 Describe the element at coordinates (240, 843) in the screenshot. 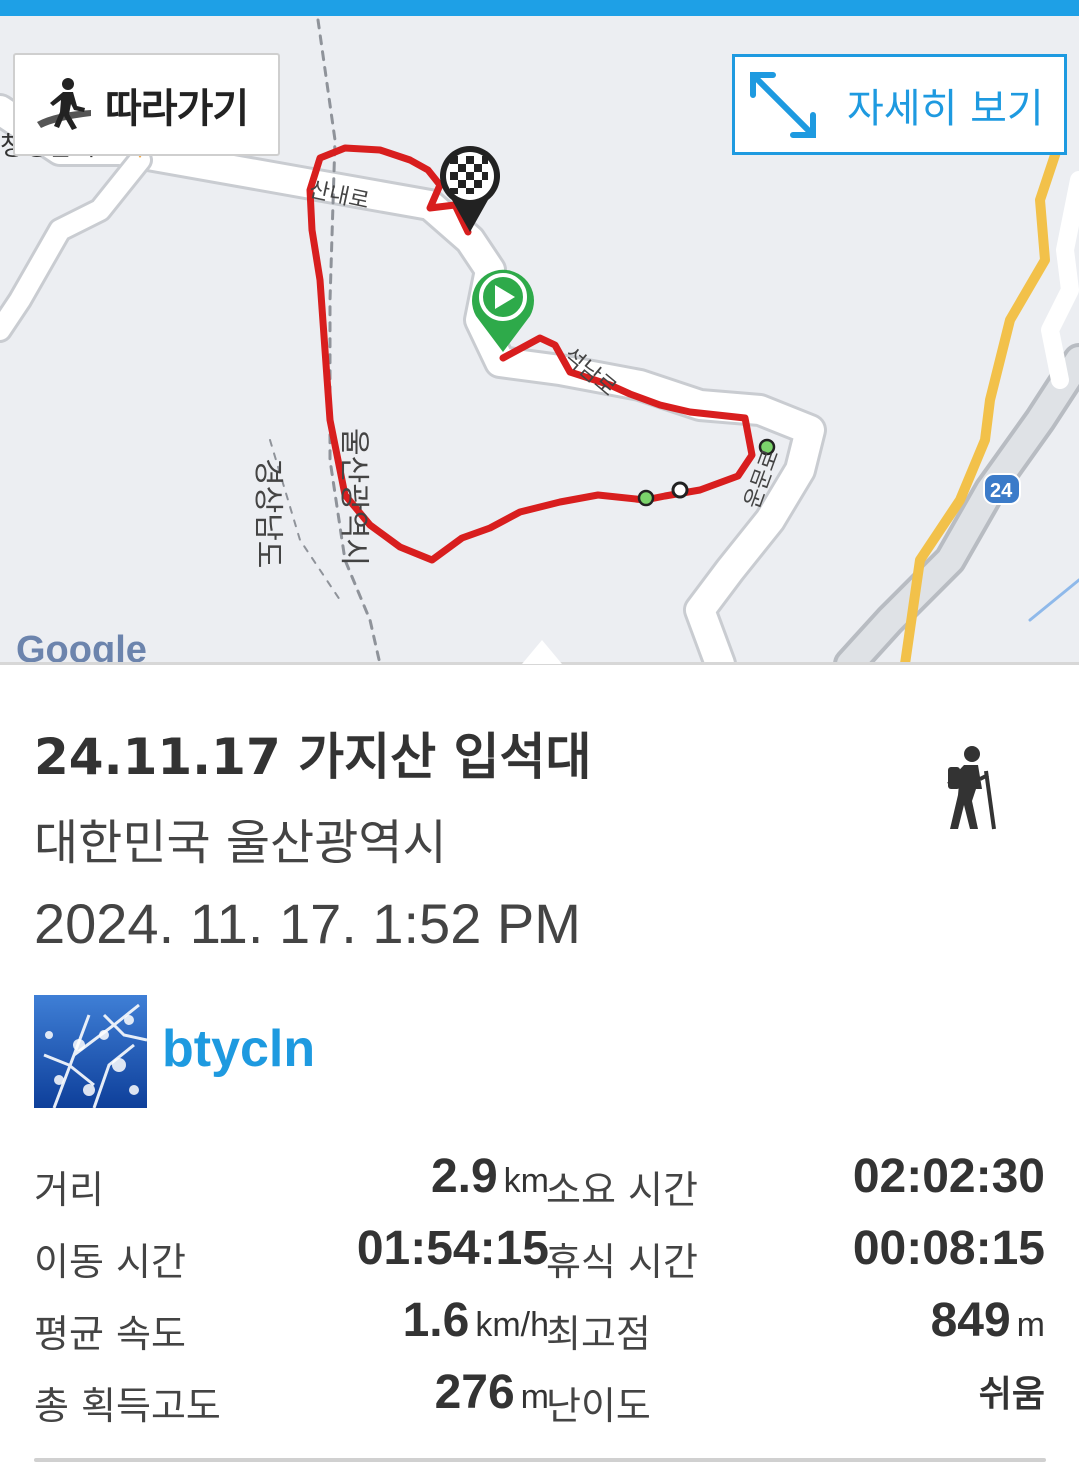

I see `activity-location: 대한민국 울산광역시` at that location.